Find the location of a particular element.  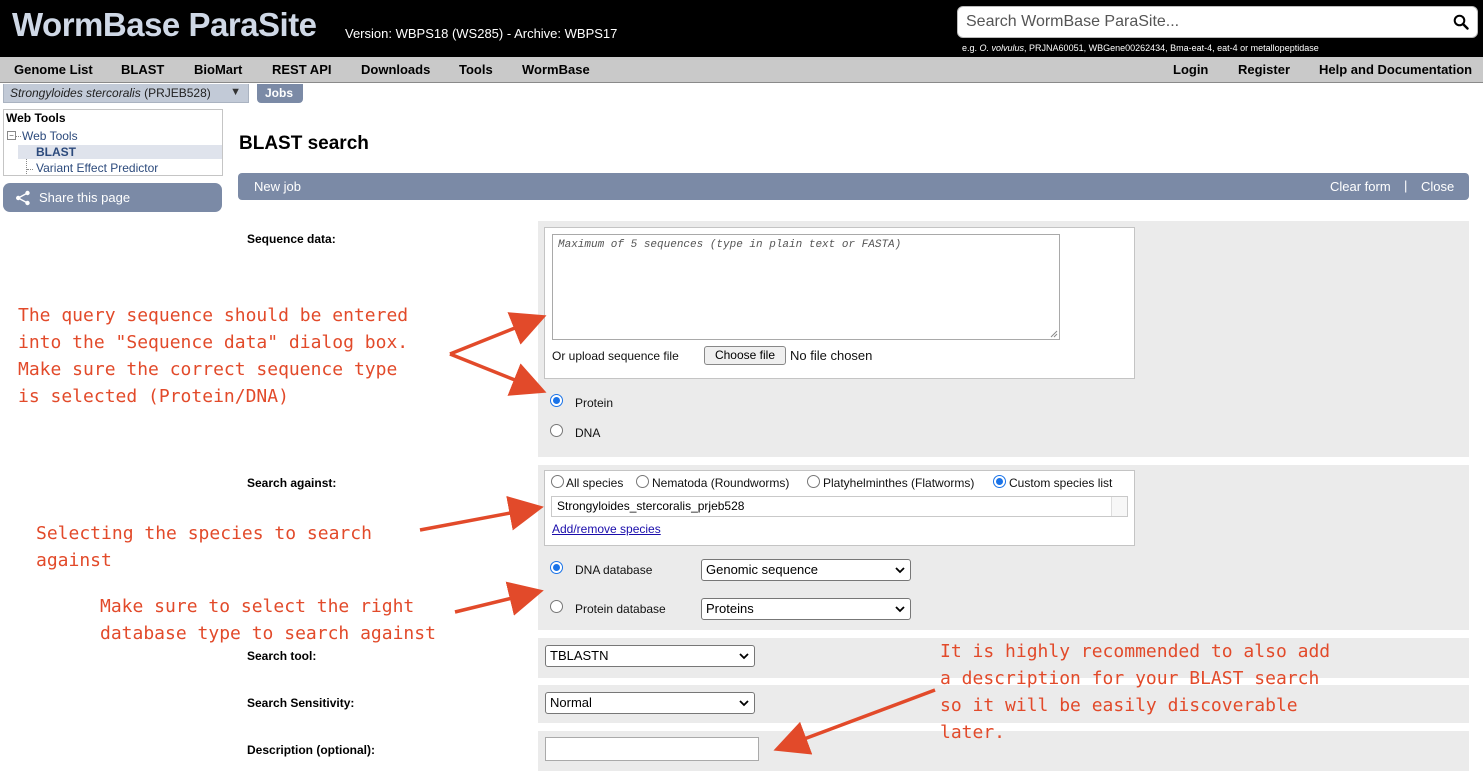

platyhelminthes-label: Platyhelminthes (Flatworms) is located at coordinates (899, 483).